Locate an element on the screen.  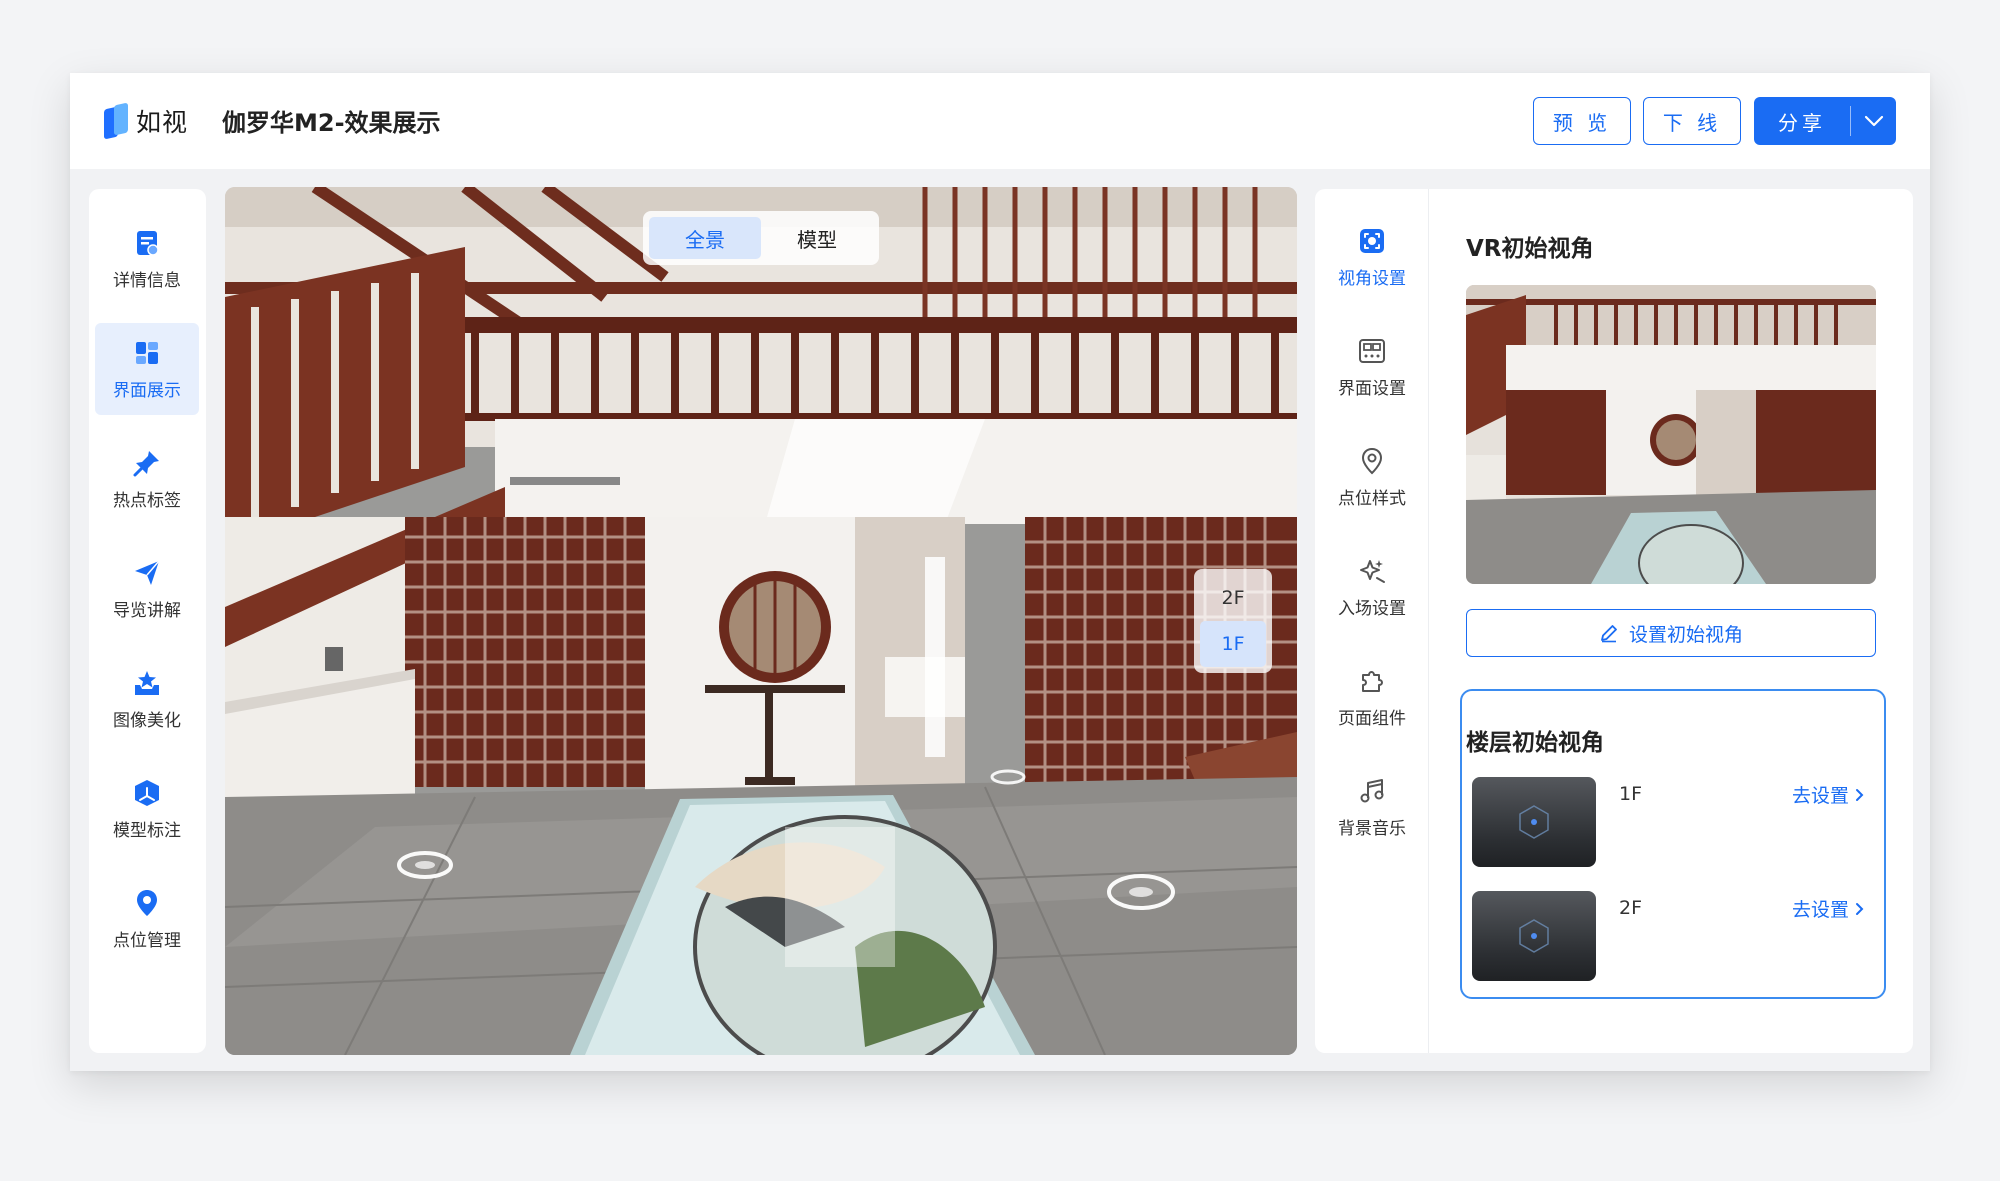
tab-model: 模型 is located at coordinates (817, 238).